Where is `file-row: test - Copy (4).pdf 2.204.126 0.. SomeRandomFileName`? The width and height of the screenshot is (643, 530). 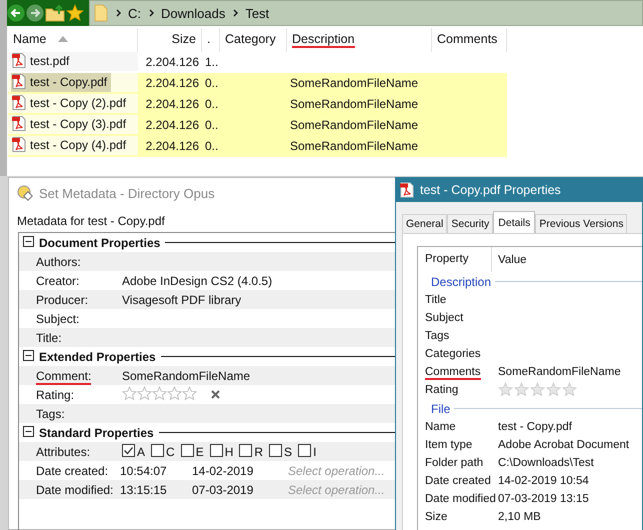
file-row: test - Copy (4).pdf 2.204.126 0.. SomeRandomFileName is located at coordinates (257, 146).